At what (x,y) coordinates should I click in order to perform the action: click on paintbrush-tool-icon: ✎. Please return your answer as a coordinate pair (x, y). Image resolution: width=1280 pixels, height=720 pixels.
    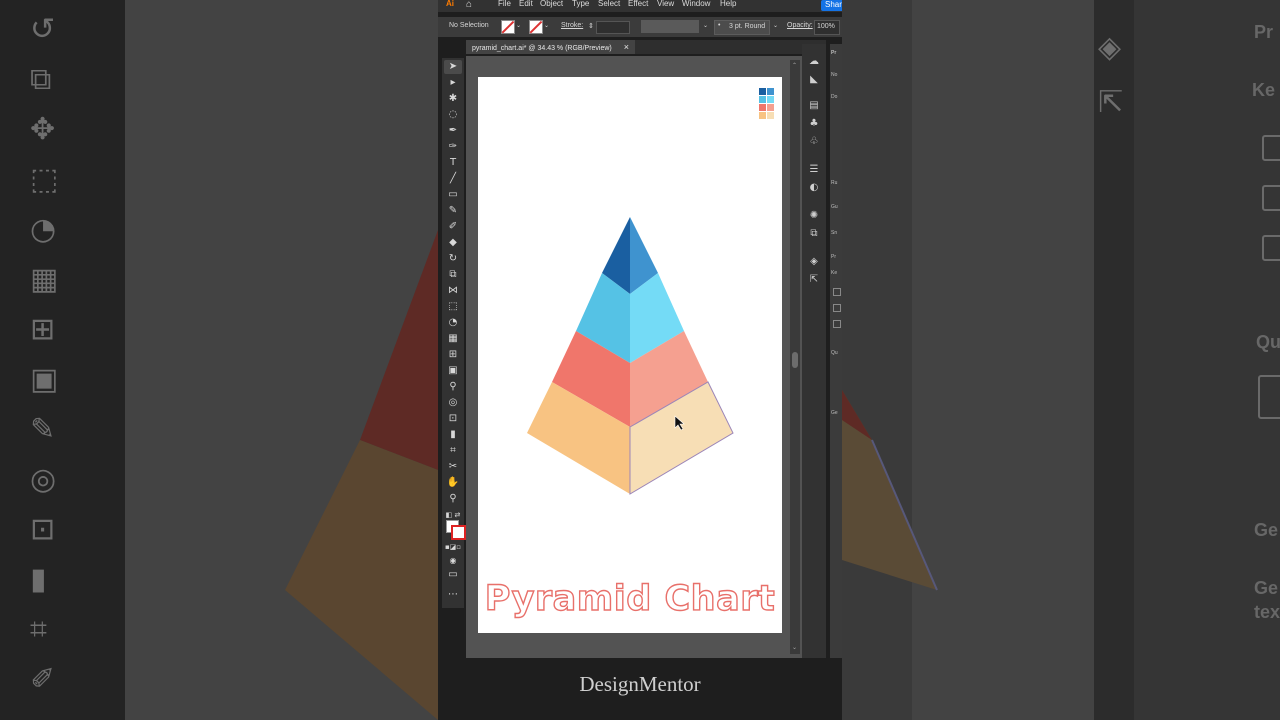
    Looking at the image, I should click on (453, 211).